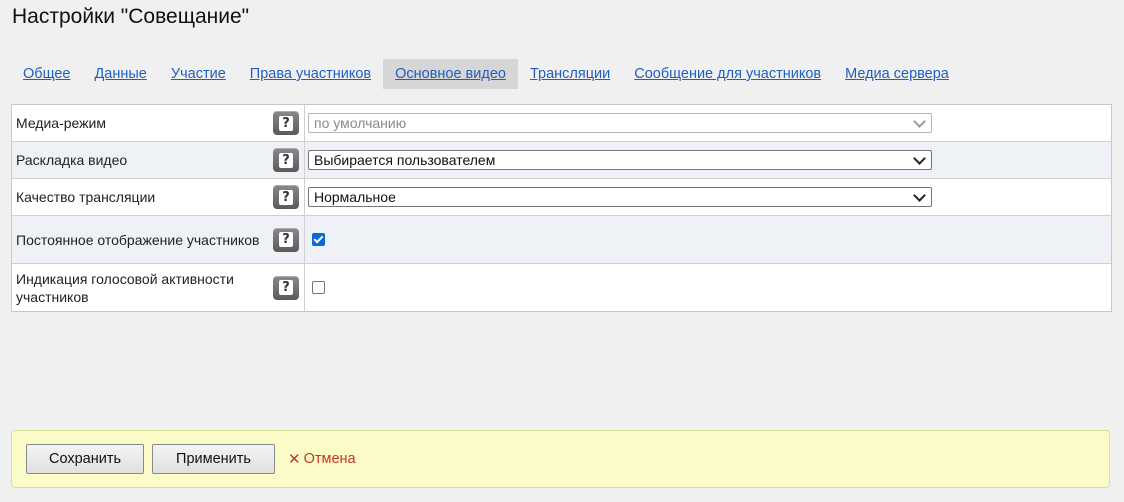 This screenshot has width=1124, height=502. I want to click on action-bar: Сохранить Применить ✕ Отмена, so click(560, 459).